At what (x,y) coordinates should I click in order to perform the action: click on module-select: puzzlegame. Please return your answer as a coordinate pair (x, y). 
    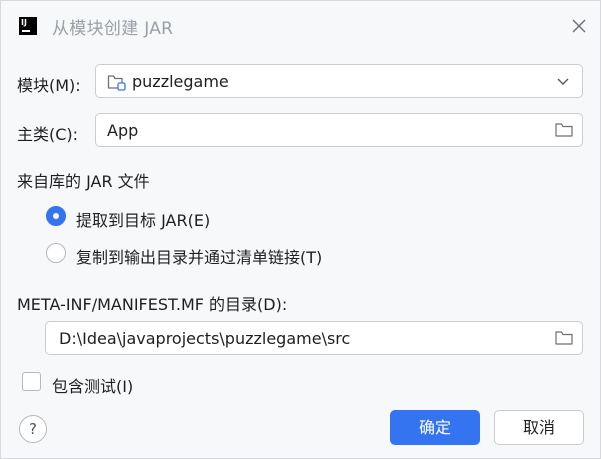
    Looking at the image, I should click on (339, 81).